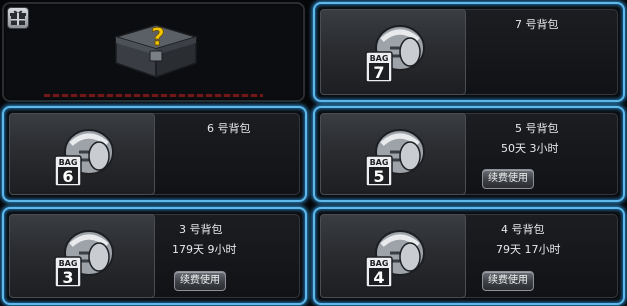 The image size is (627, 306). I want to click on backpack-icon: BAG 4, so click(395, 259).